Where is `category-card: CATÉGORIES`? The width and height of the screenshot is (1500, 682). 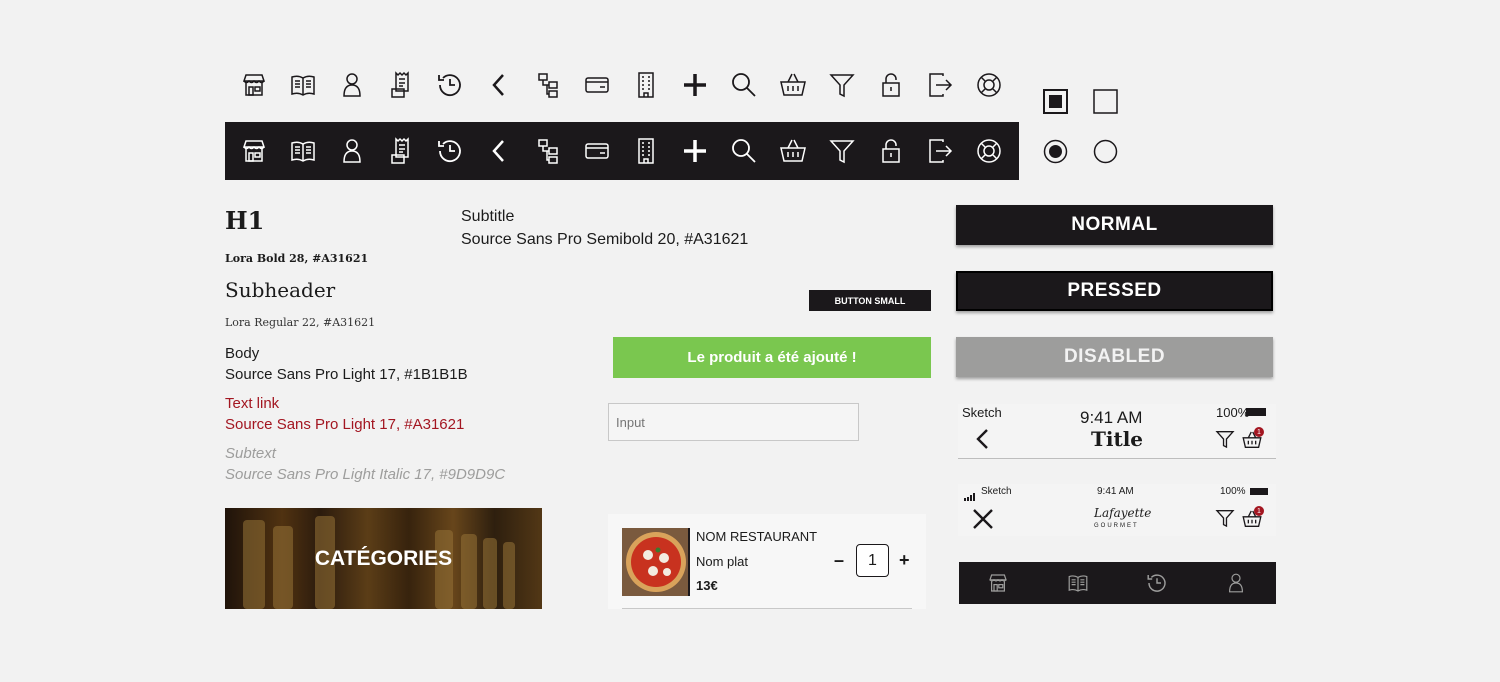
category-card: CATÉGORIES is located at coordinates (383, 558).